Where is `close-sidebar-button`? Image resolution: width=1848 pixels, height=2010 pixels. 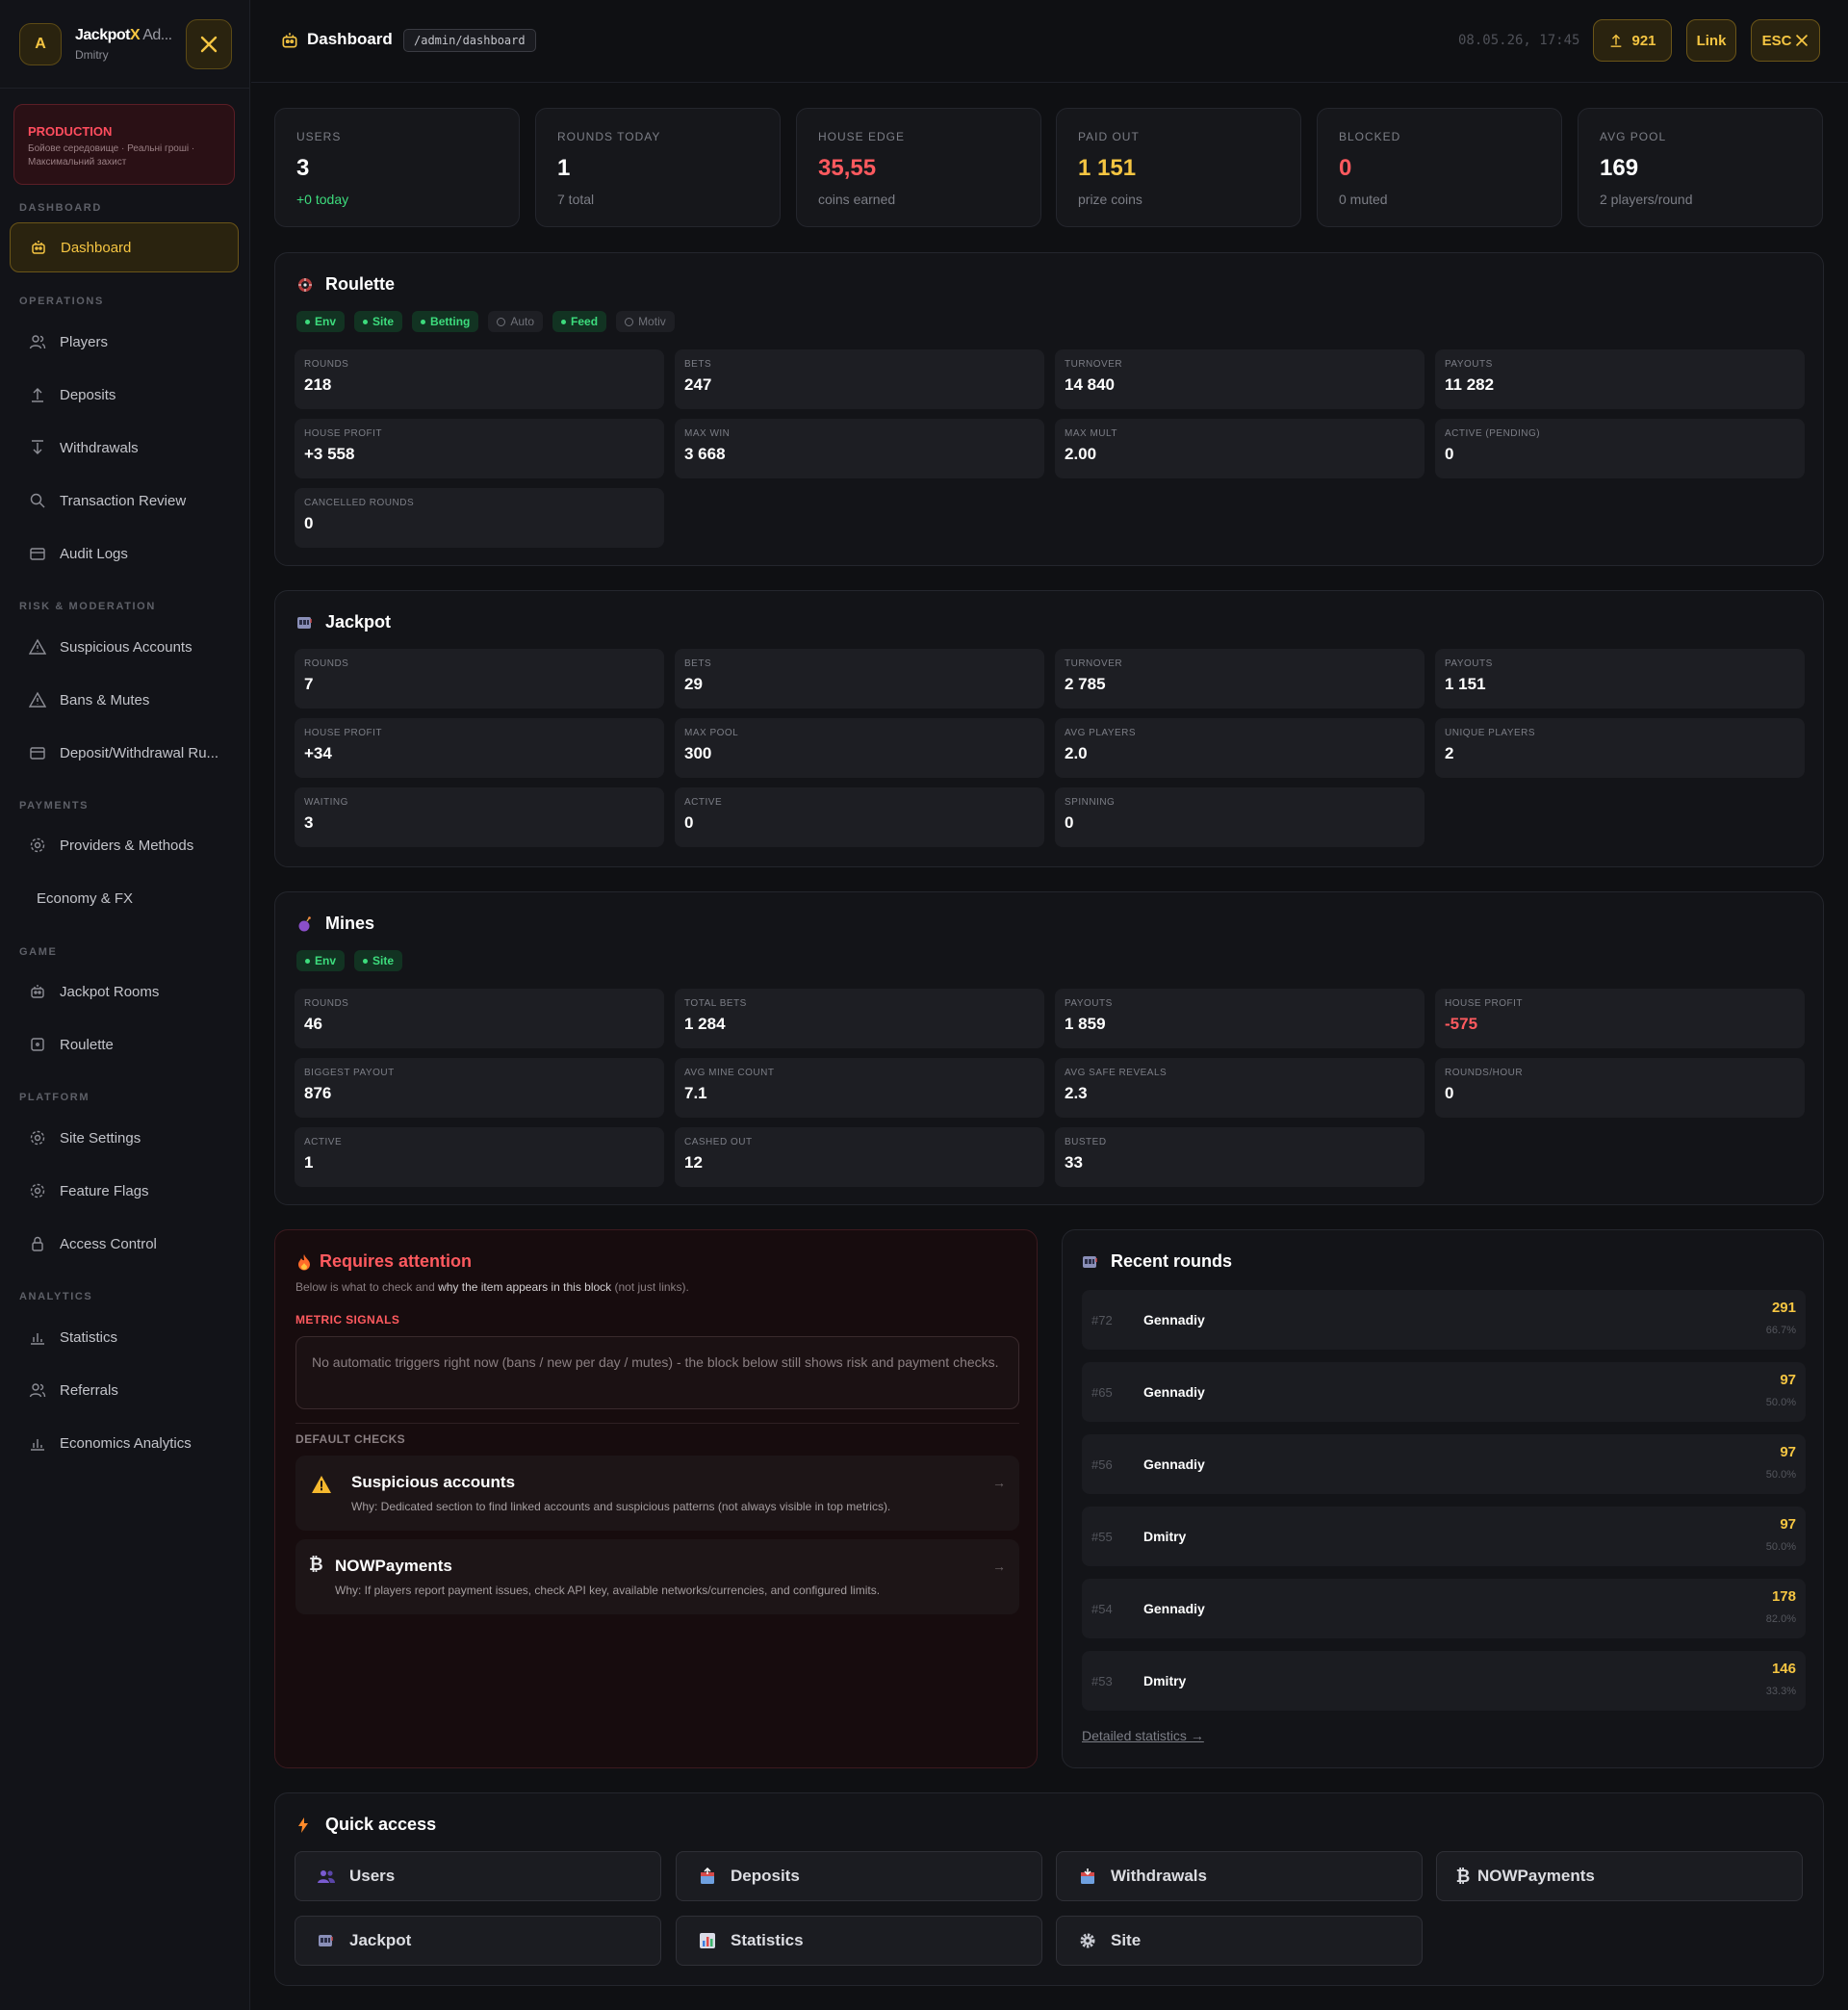 close-sidebar-button is located at coordinates (209, 44).